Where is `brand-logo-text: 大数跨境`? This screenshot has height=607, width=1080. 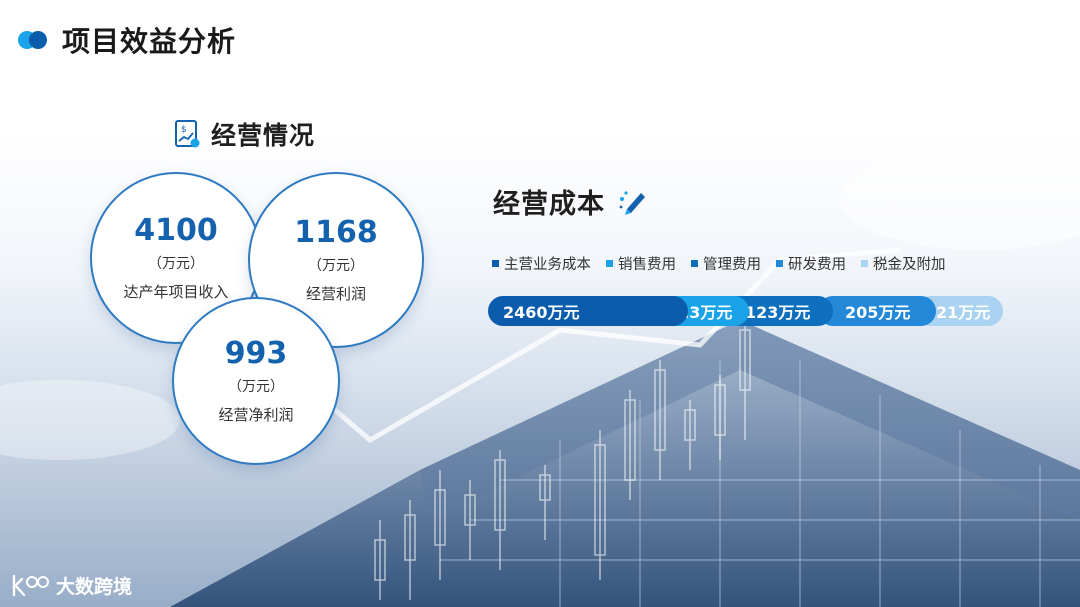 brand-logo-text: 大数跨境 is located at coordinates (94, 587).